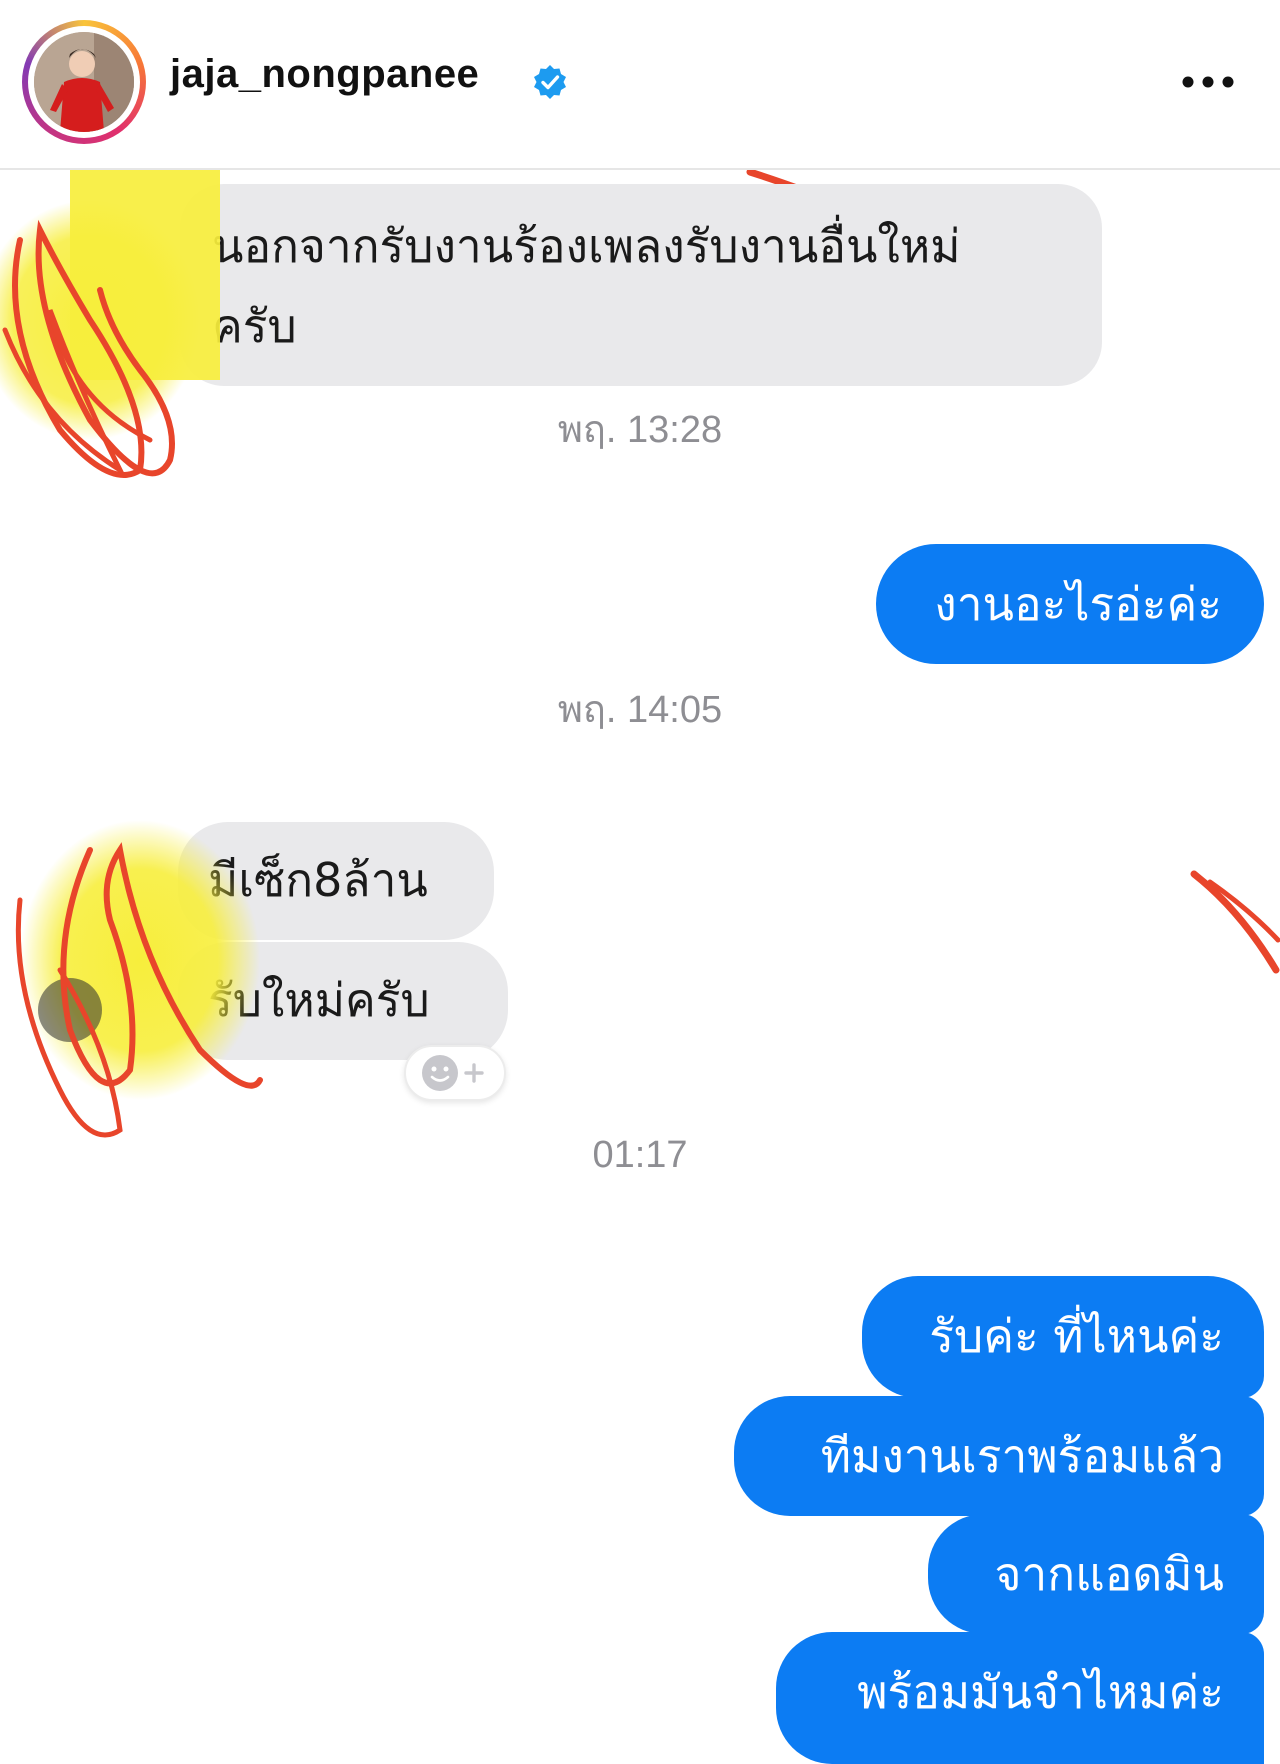 Image resolution: width=1280 pixels, height=1764 pixels. I want to click on more-options-icon, so click(1208, 82).